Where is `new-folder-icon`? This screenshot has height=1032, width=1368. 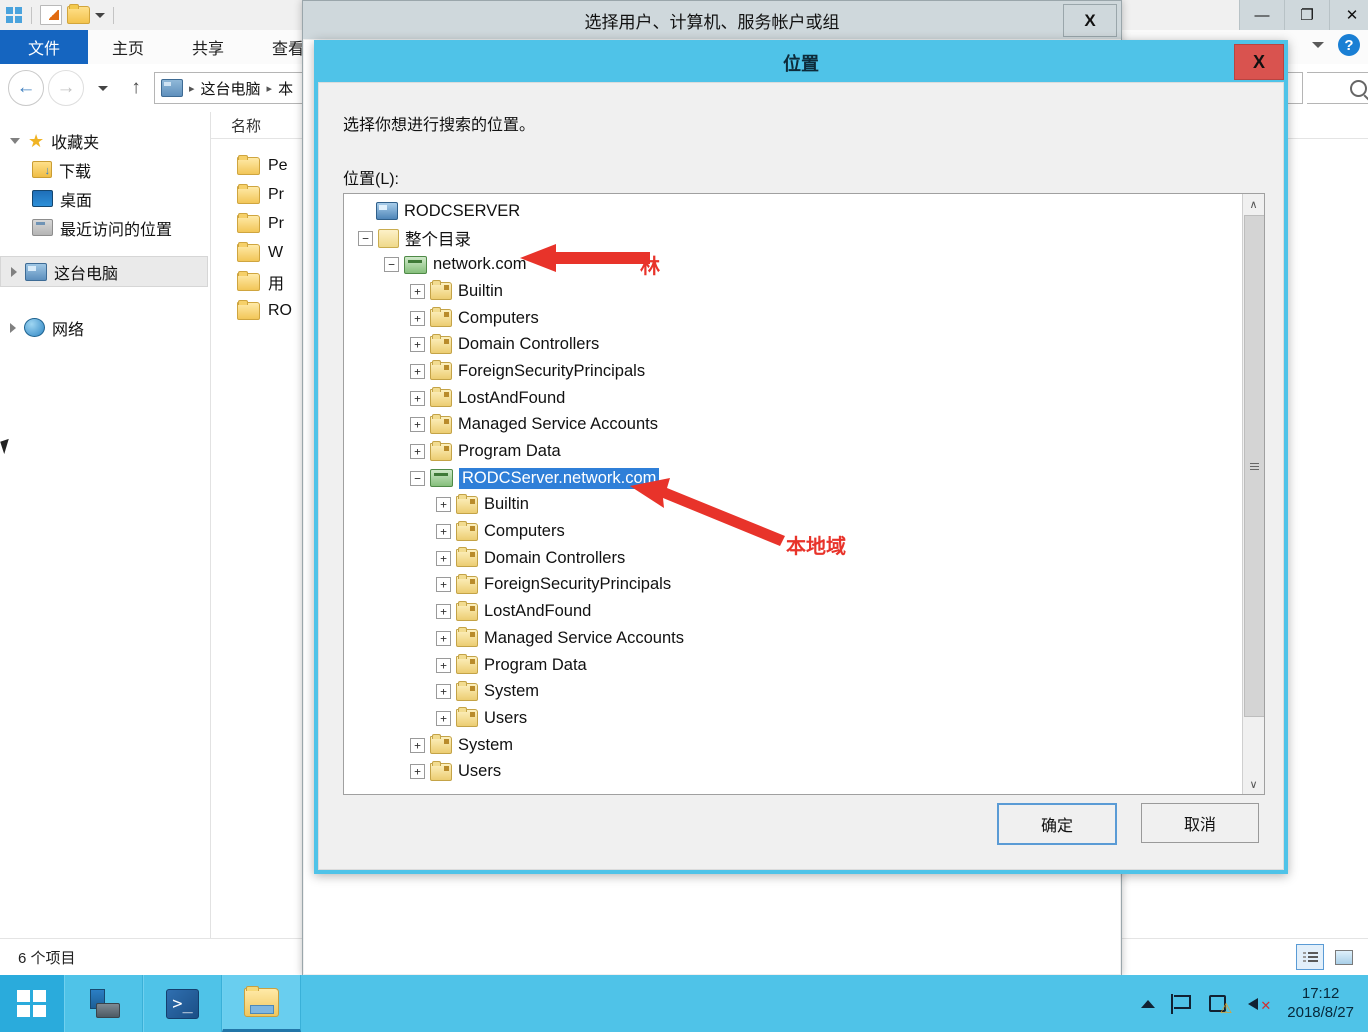
new-folder-icon is located at coordinates (51, 15).